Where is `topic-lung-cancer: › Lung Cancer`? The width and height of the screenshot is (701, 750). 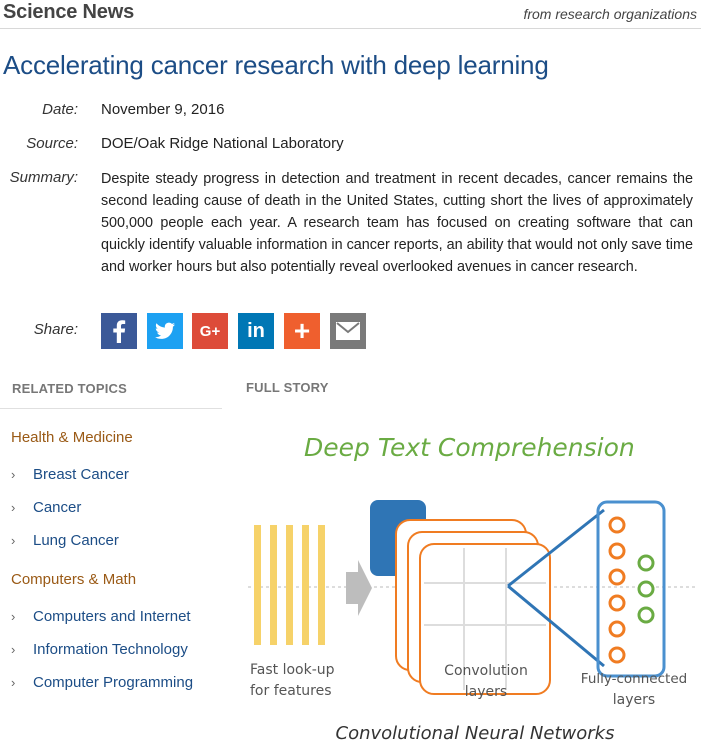
topic-lung-cancer: › Lung Cancer is located at coordinates (65, 540).